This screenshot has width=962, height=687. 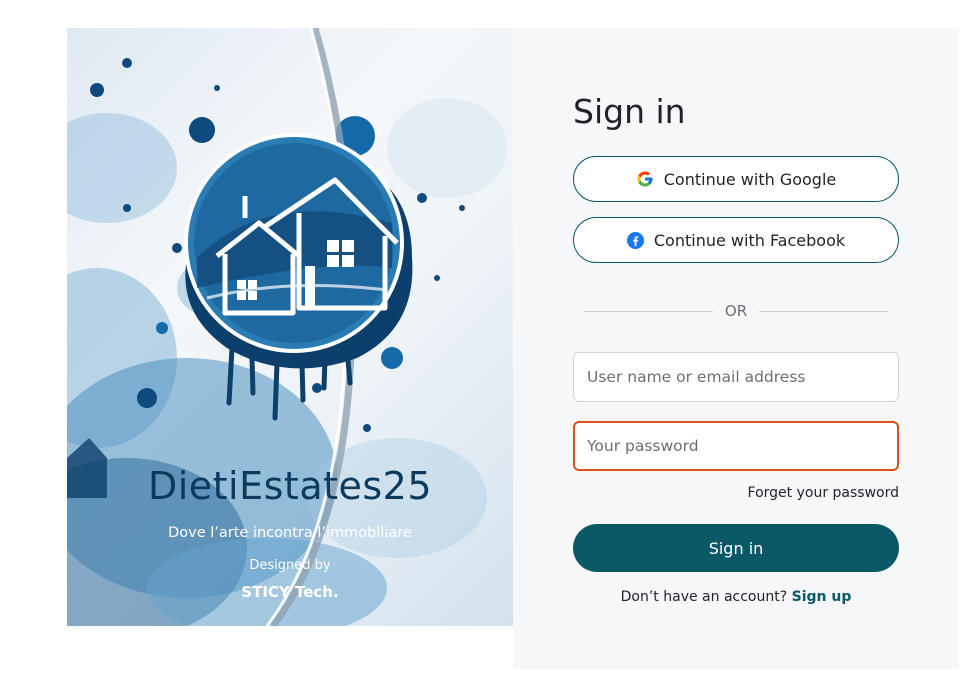 I want to click on signup-prompt: Don’t have an account?, so click(x=704, y=597).